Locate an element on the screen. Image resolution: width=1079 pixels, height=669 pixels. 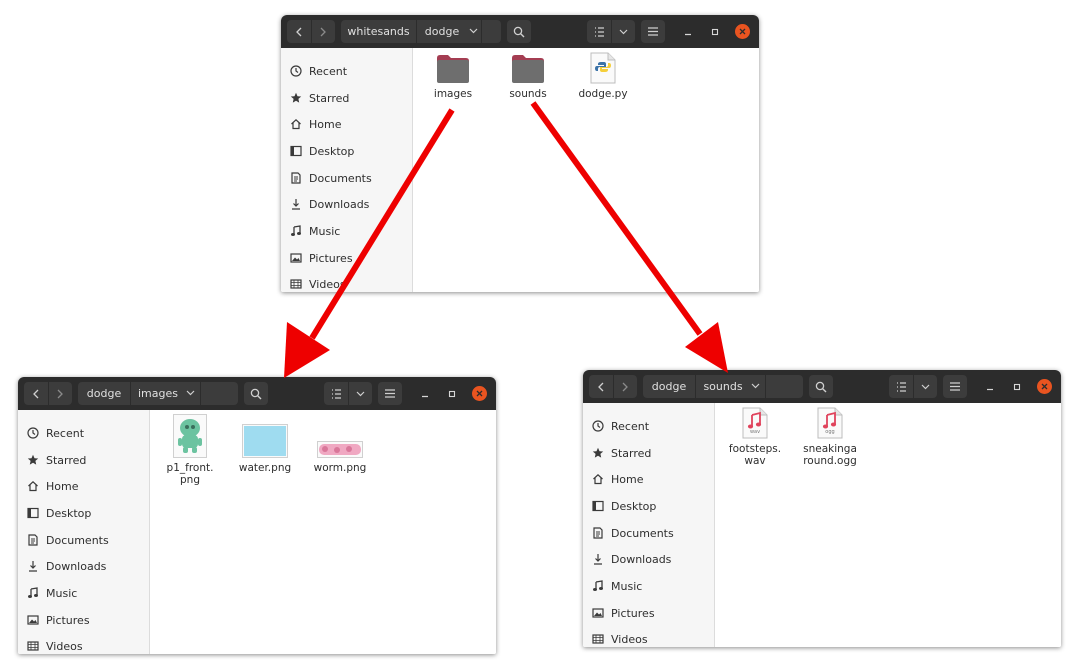
arrow-images-to-window is located at coordinates (369, 243).